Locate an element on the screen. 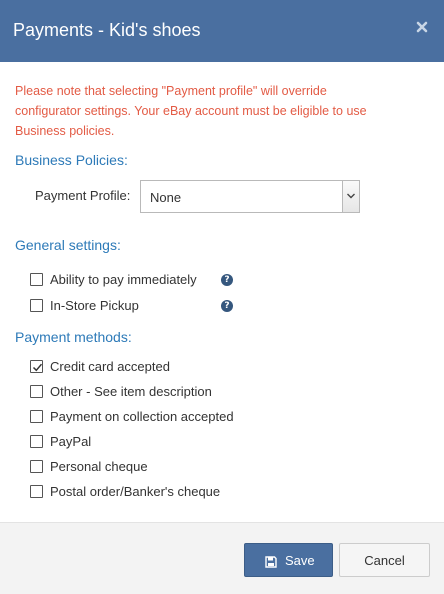  save-label: Save is located at coordinates (300, 560).